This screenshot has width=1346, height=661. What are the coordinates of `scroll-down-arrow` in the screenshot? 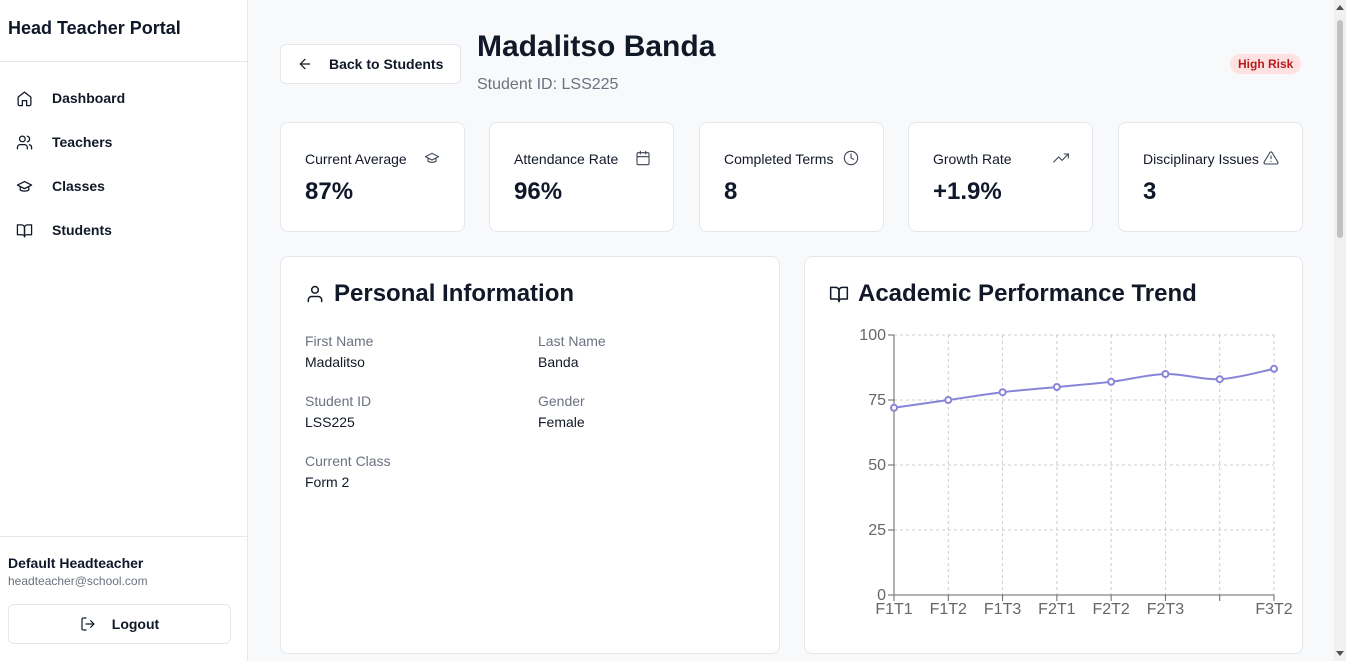 It's located at (1340, 653).